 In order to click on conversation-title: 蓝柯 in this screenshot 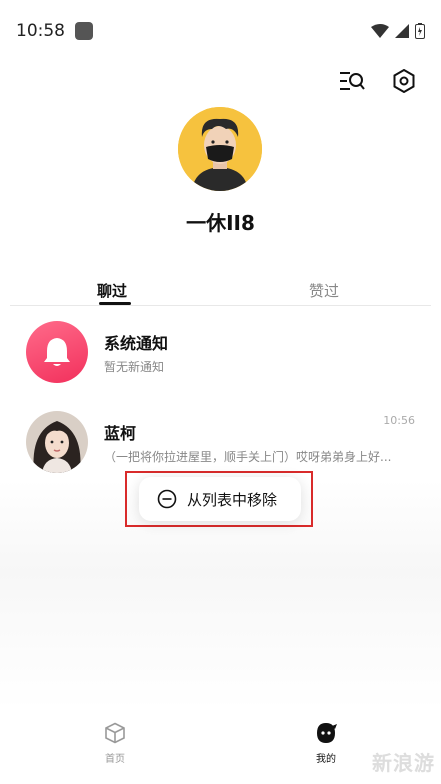, I will do `click(120, 433)`.